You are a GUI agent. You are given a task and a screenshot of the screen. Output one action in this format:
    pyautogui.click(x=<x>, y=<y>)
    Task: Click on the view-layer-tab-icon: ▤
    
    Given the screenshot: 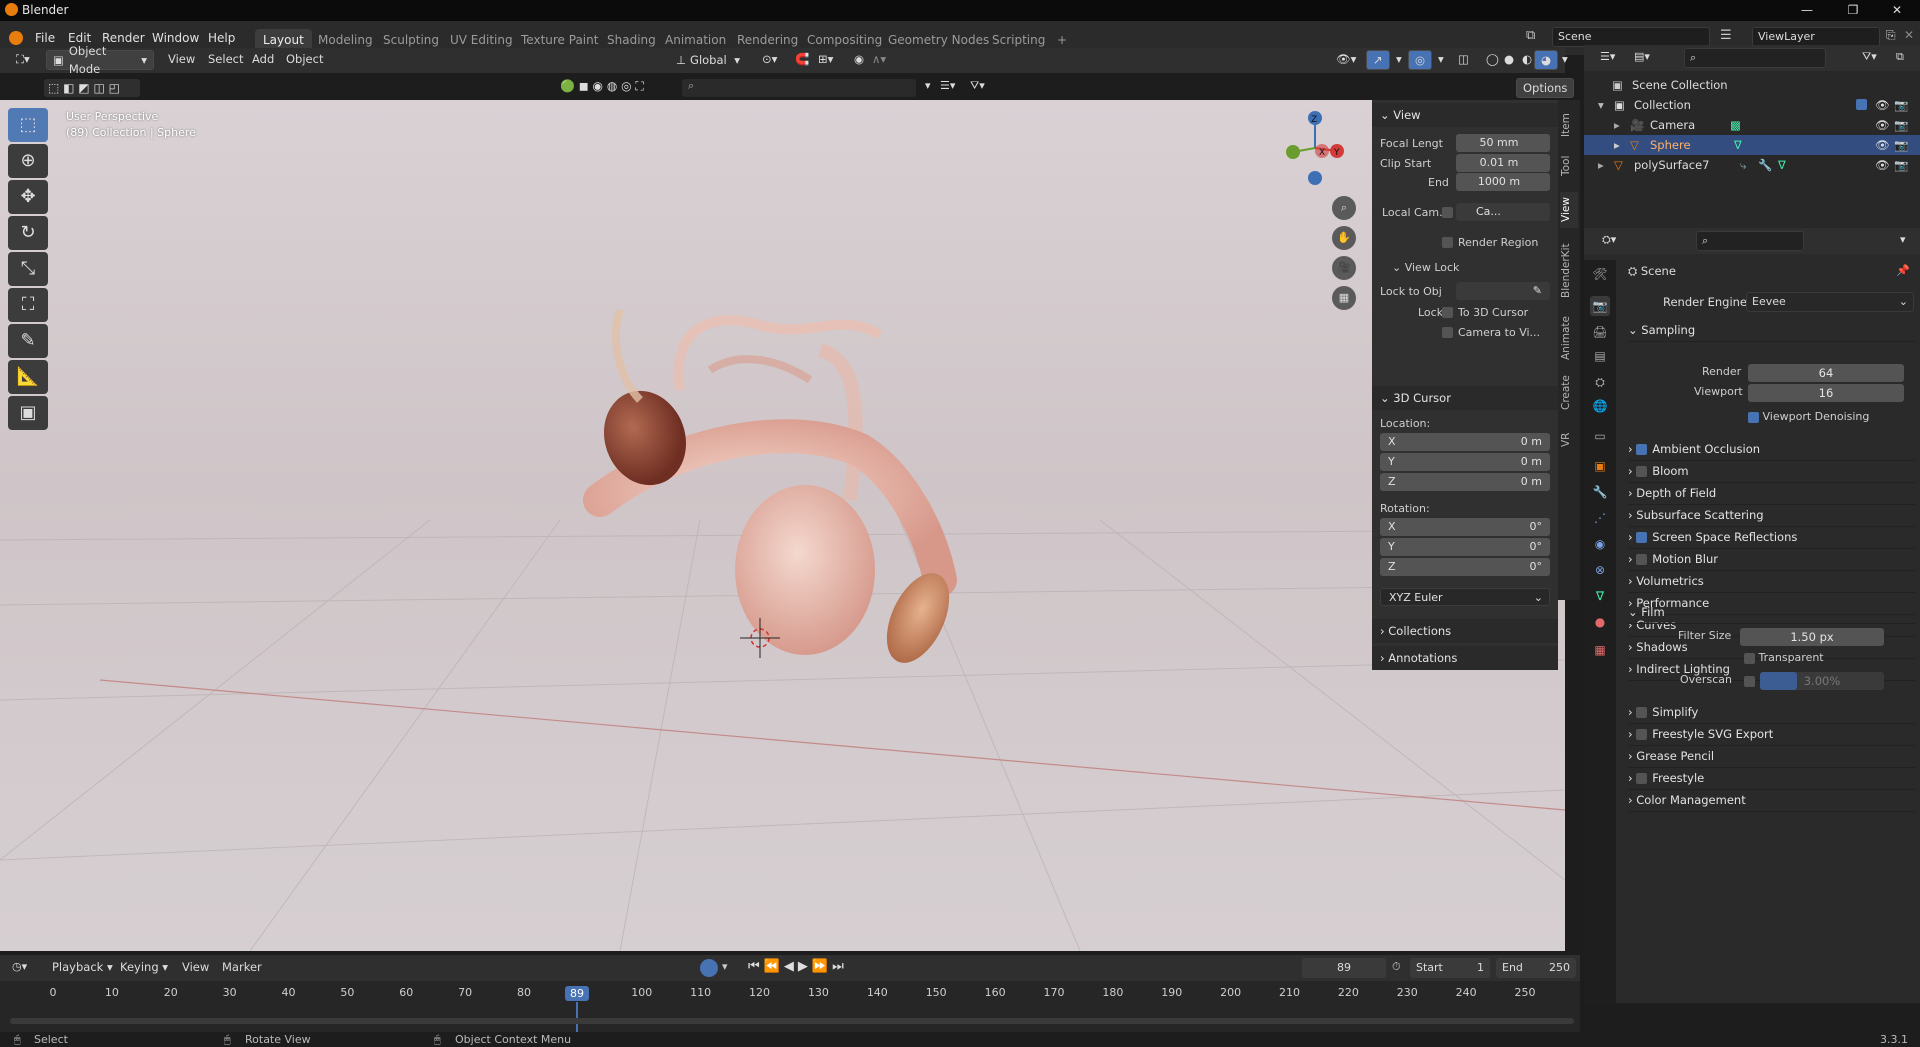 What is the action you would take?
    pyautogui.click(x=1600, y=356)
    